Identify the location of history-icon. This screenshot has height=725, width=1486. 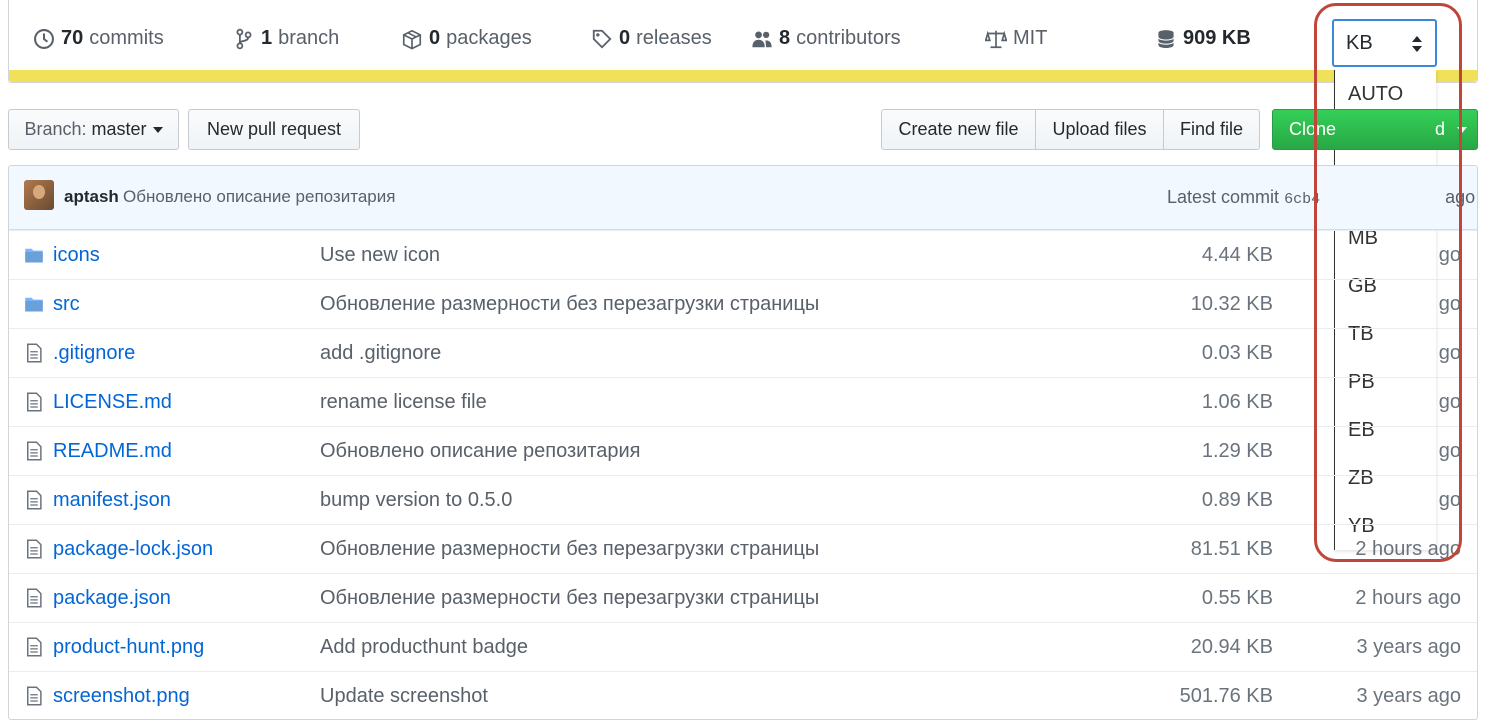
(44, 38).